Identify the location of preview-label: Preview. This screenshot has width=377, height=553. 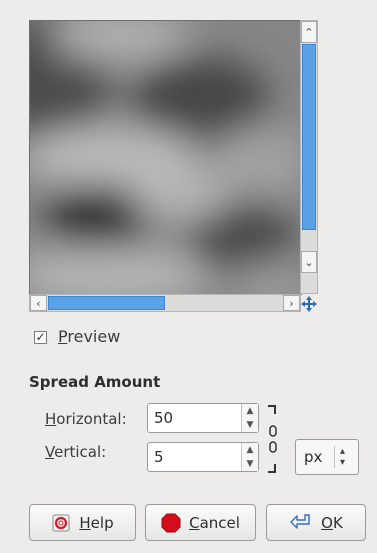
(89, 336).